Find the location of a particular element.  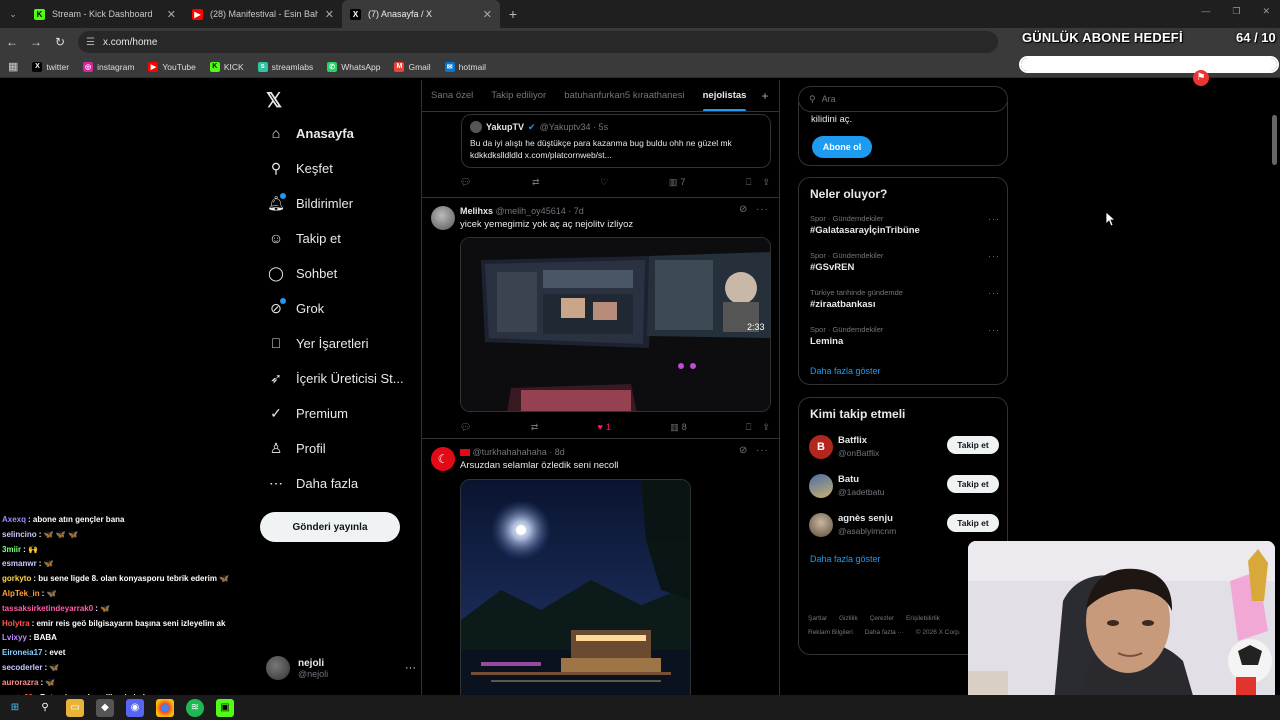

sidebar-item-profile: ♙ Profil is located at coordinates (297, 448).